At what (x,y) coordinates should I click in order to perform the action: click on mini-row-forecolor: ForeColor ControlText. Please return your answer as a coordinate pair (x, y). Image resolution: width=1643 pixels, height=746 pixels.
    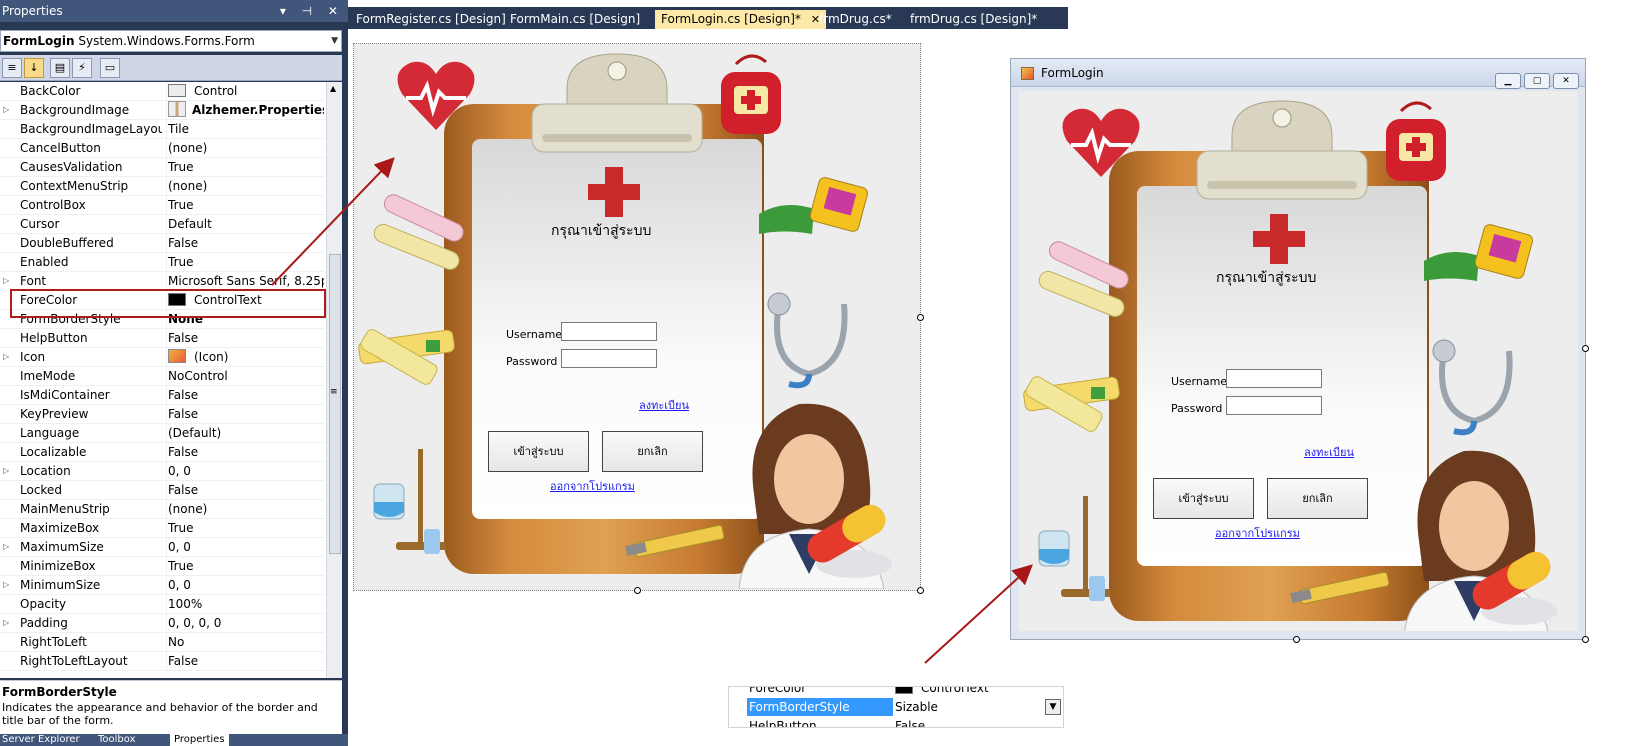
    Looking at the image, I should click on (896, 692).